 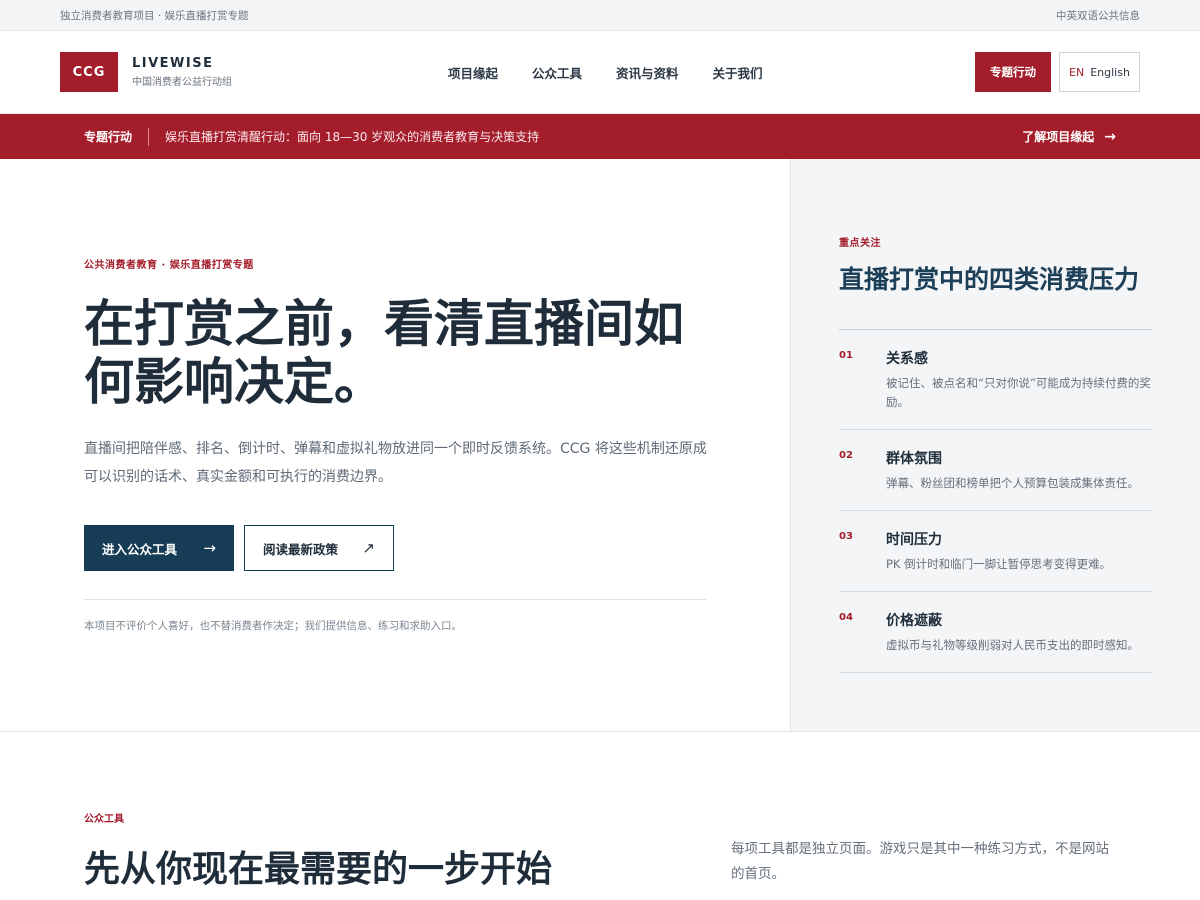 What do you see at coordinates (108, 137) in the screenshot?
I see `banner-tag: 专题行动` at bounding box center [108, 137].